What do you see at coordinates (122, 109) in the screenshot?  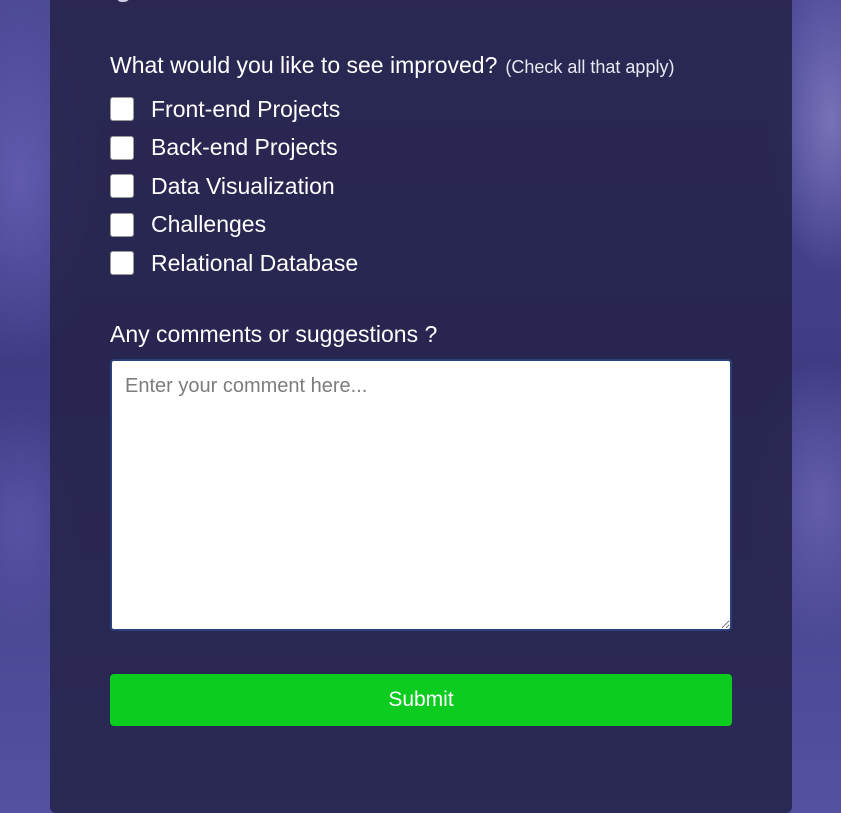 I see `checkbox-front-end-projects` at bounding box center [122, 109].